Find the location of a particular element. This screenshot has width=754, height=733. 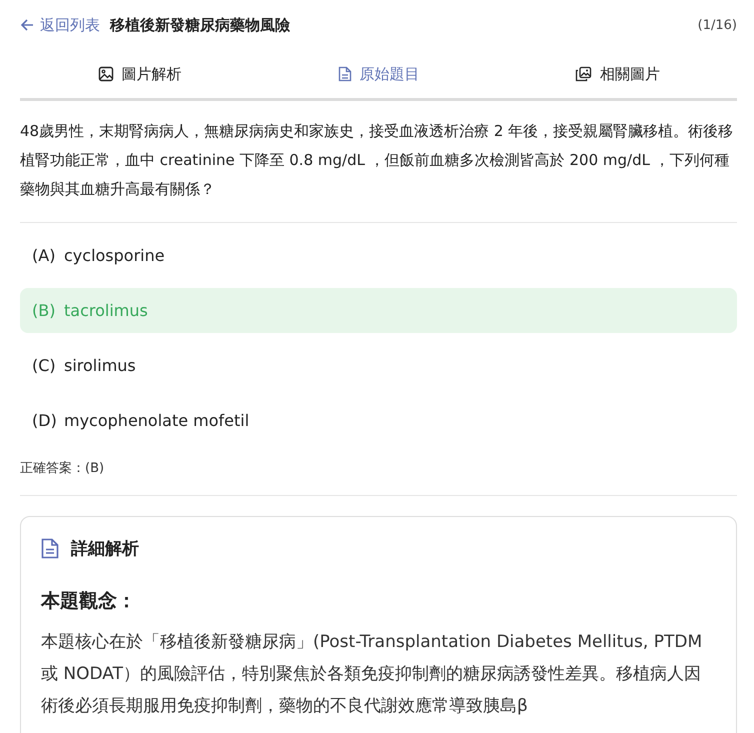

section-heading: 本題觀念： is located at coordinates (89, 601).